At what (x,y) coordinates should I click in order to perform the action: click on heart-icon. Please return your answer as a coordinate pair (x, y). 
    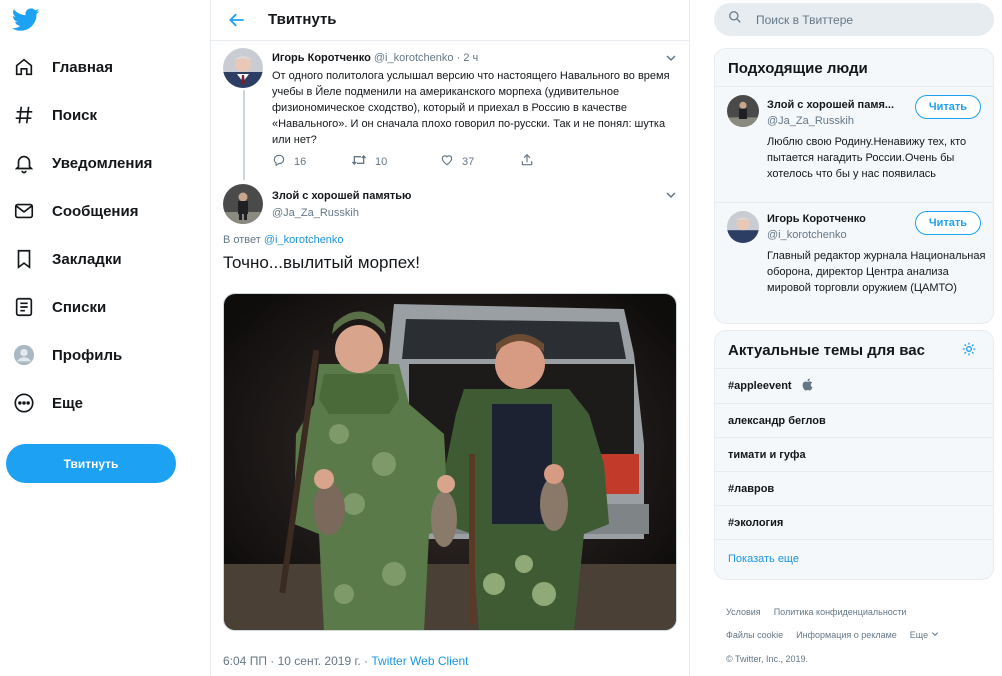
    Looking at the image, I should click on (447, 161).